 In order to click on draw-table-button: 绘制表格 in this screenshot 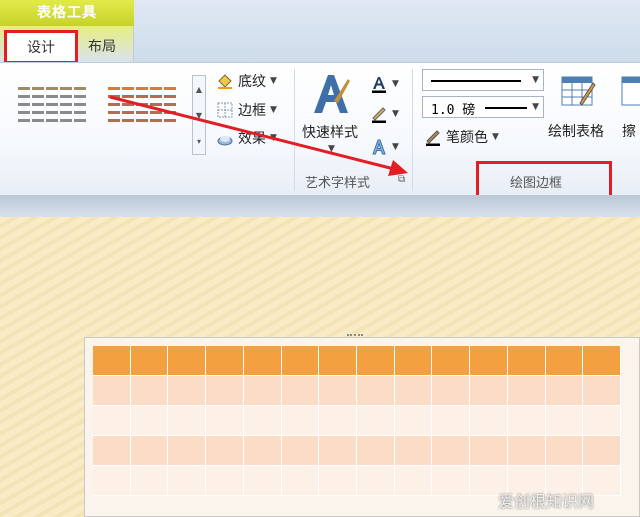, I will do `click(581, 111)`.